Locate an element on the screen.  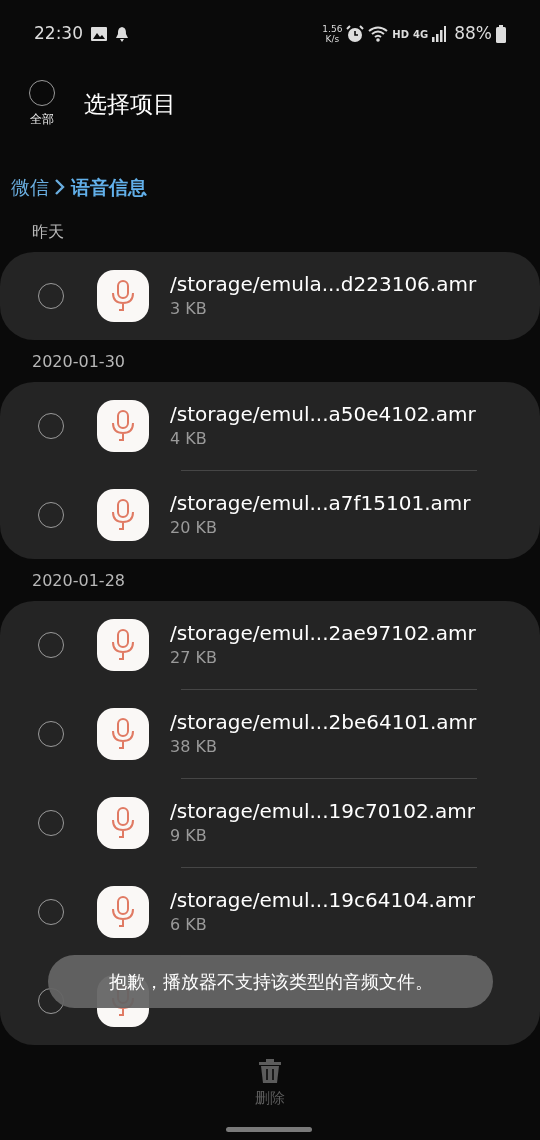
chevron-icon is located at coordinates (60, 187).